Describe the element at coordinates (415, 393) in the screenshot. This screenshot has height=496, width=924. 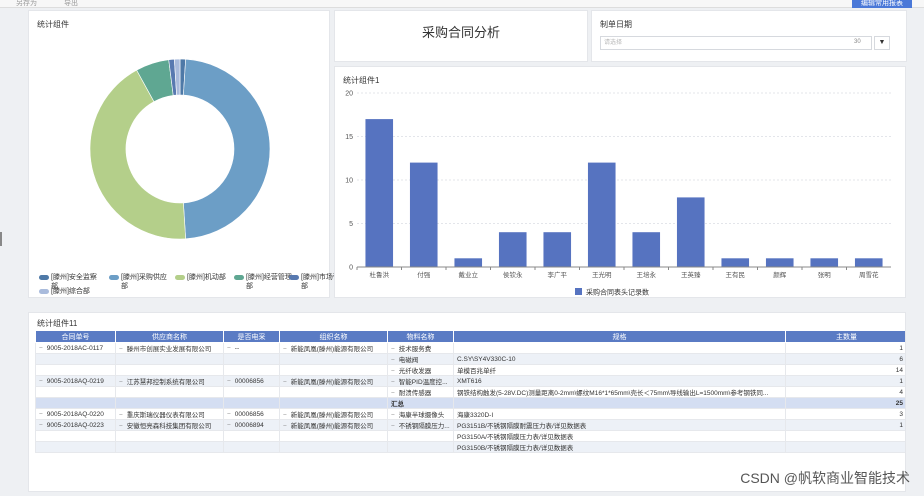
I see `cell-text: 耐溃传感器` at that location.